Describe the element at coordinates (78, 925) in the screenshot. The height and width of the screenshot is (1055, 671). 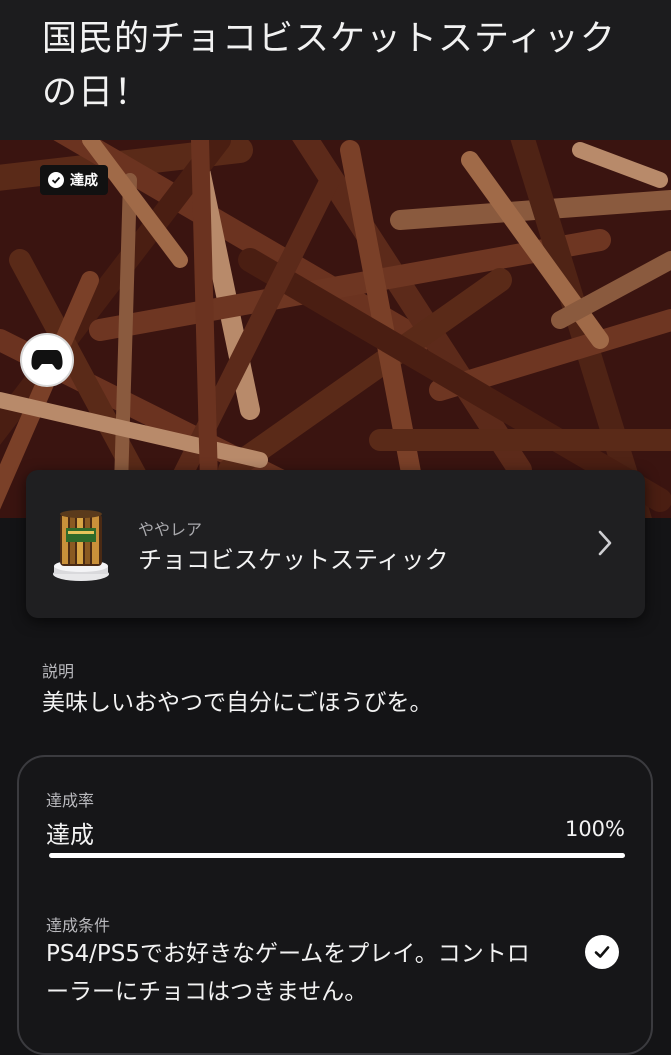
I see `condition-label: 達成条件` at that location.